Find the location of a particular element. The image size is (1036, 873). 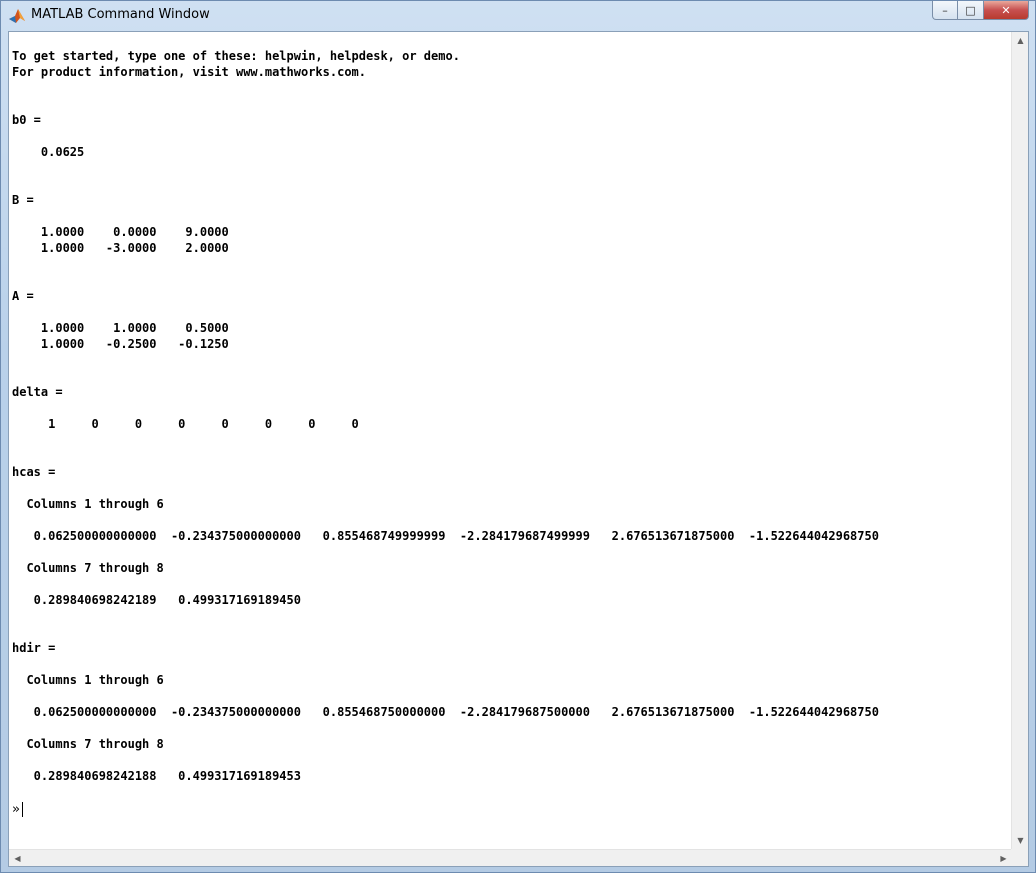

scroll-left-icon: ◀ is located at coordinates (17, 858).